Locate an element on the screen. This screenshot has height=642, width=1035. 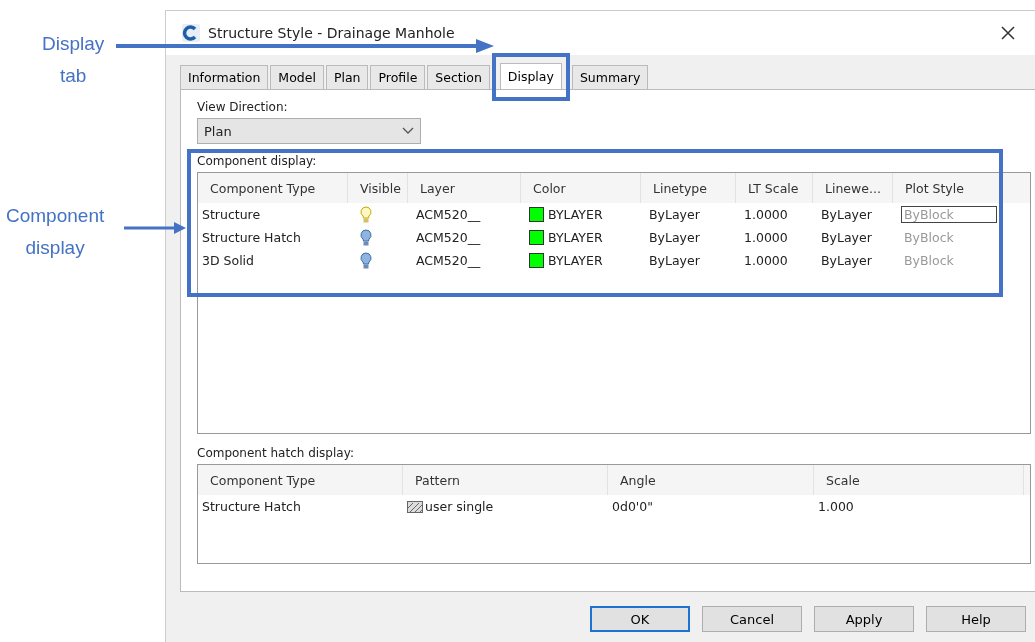
tab: Summary is located at coordinates (610, 77).